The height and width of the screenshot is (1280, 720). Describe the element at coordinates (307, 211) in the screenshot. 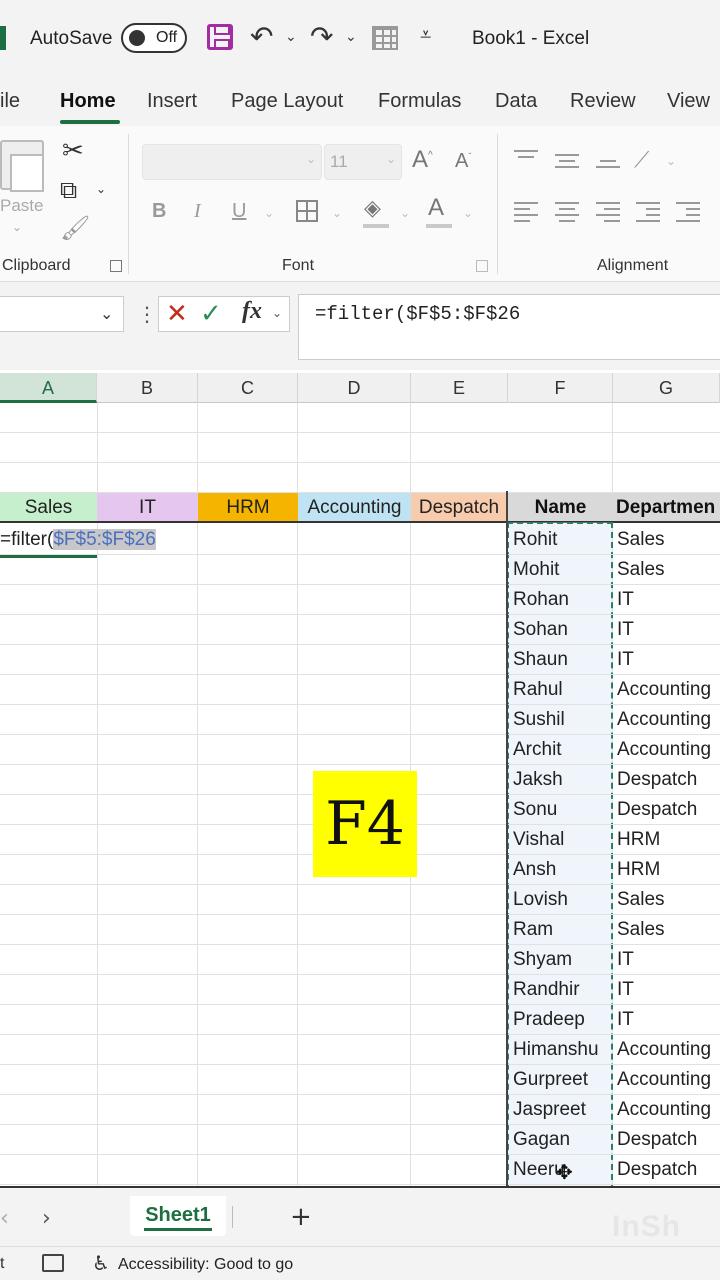

I see `borders-icon` at that location.